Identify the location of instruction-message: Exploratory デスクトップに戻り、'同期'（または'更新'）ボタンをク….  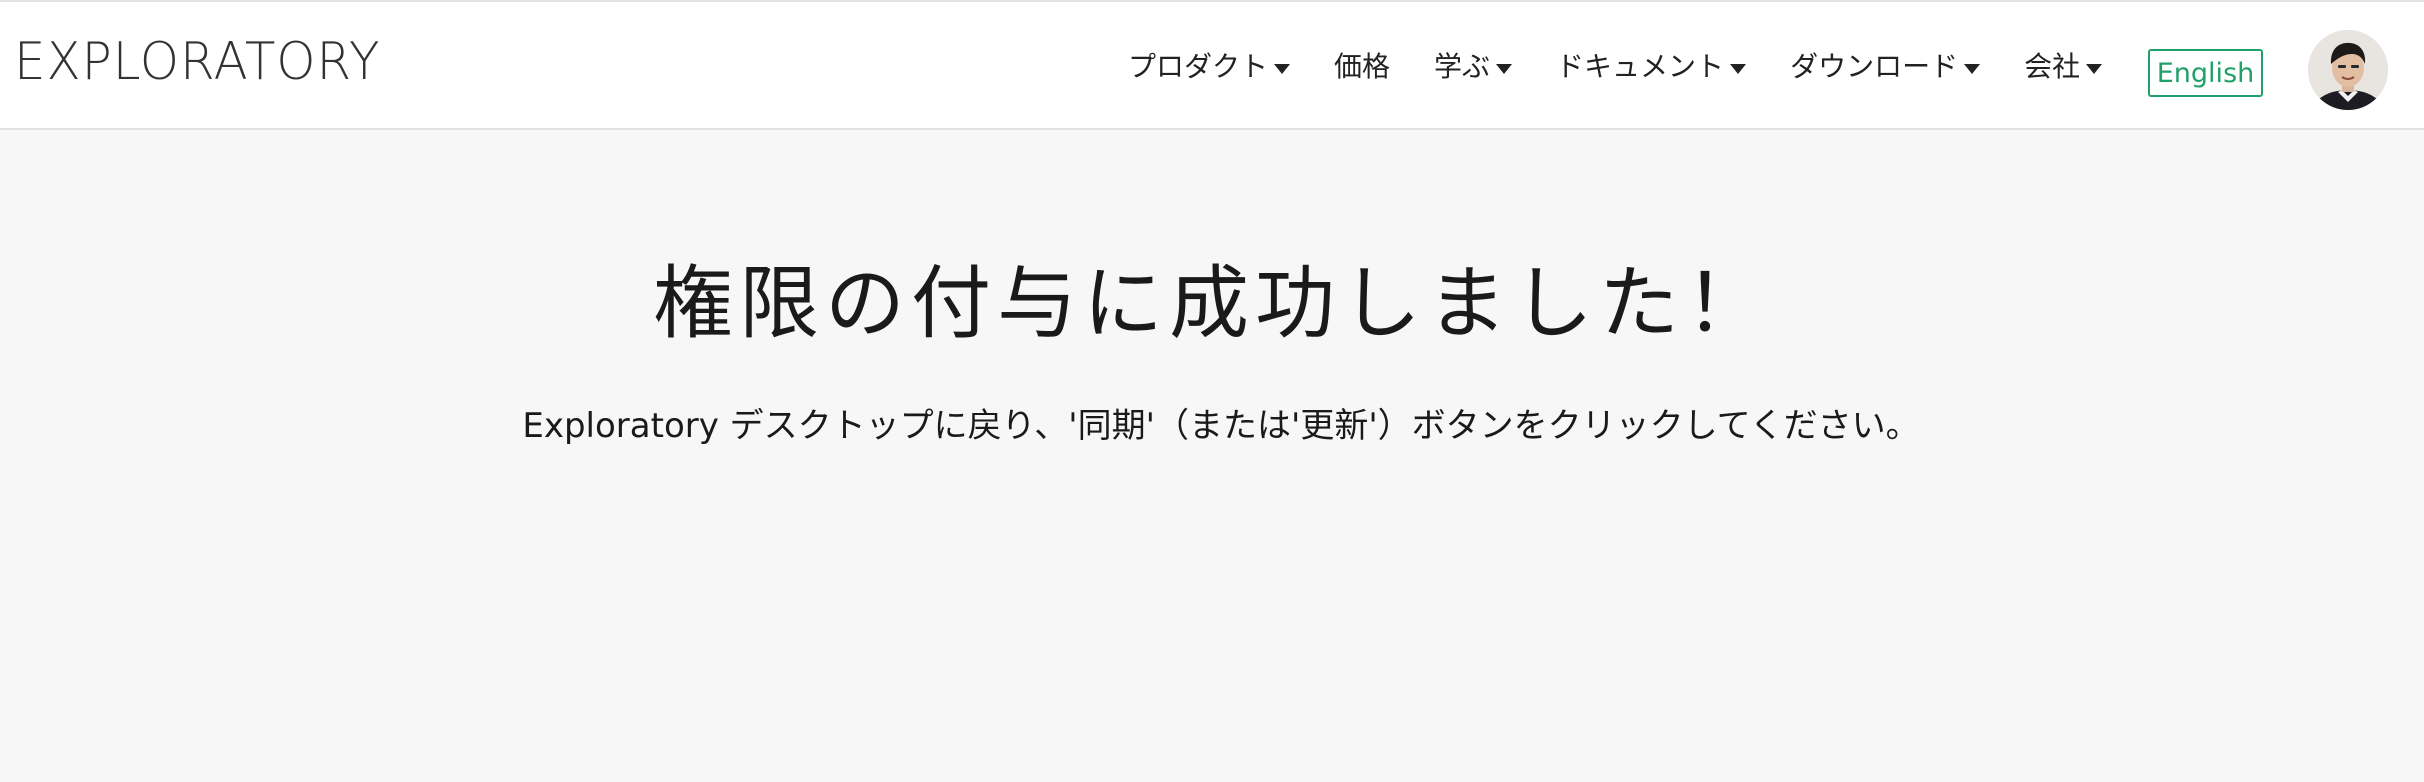
(1221, 426).